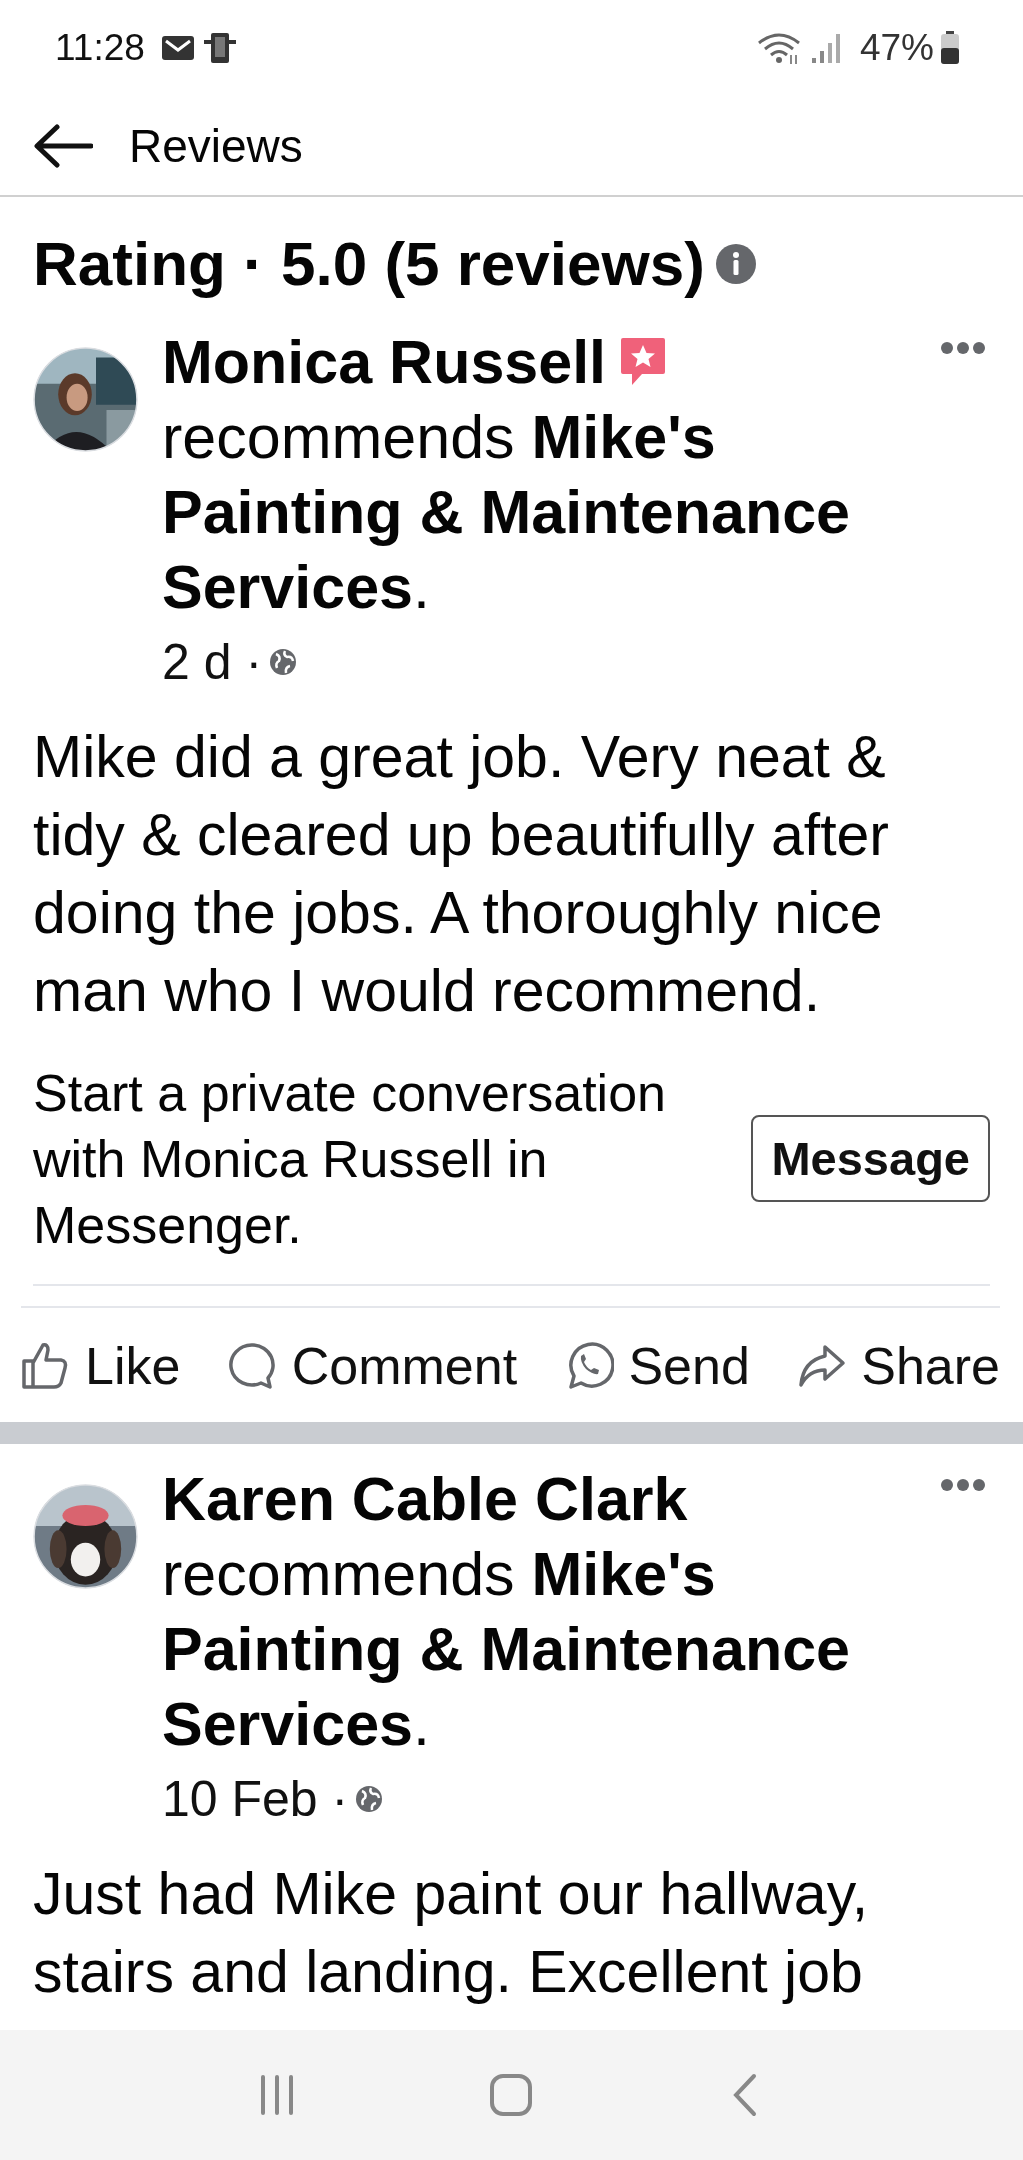 The width and height of the screenshot is (1023, 2160). Describe the element at coordinates (898, 1365) in the screenshot. I see `share-button: Share` at that location.